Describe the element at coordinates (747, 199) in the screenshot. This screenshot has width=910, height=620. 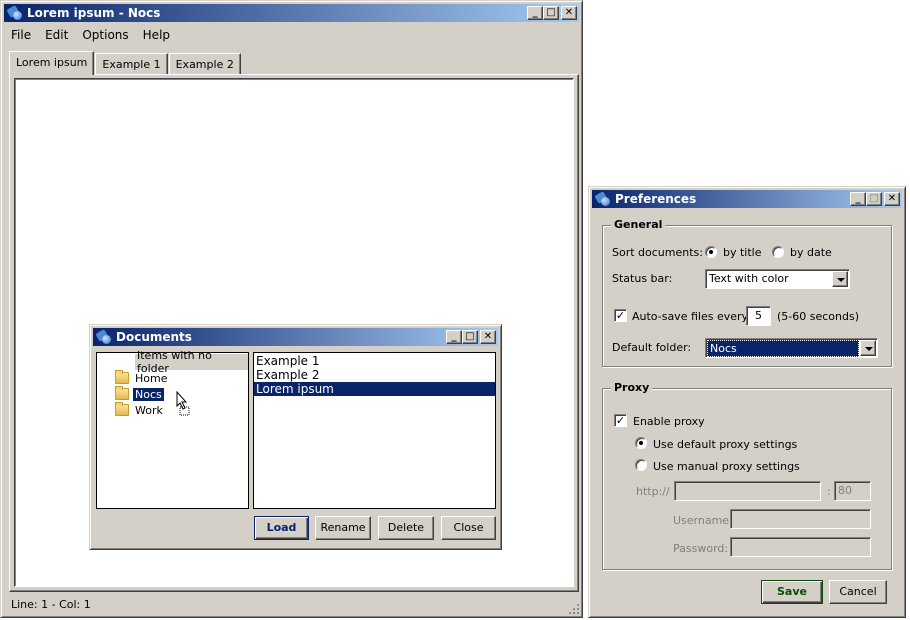
I see `preferences-titlebar: Preferences _ □ ✕` at that location.